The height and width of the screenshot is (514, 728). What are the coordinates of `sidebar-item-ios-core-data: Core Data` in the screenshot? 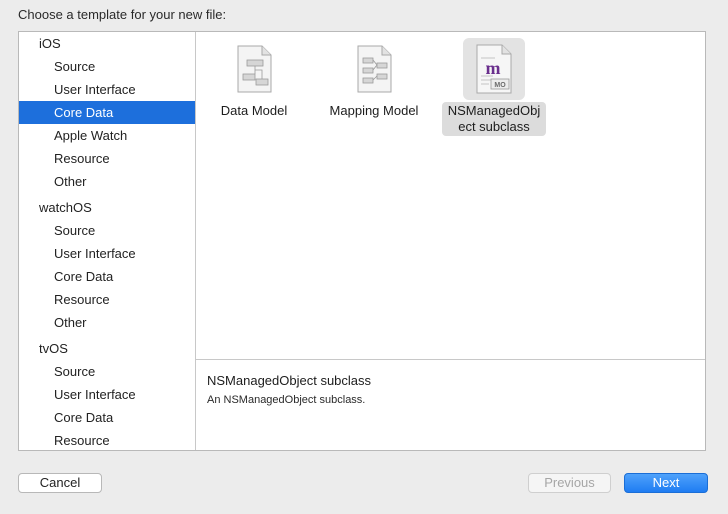 It's located at (107, 112).